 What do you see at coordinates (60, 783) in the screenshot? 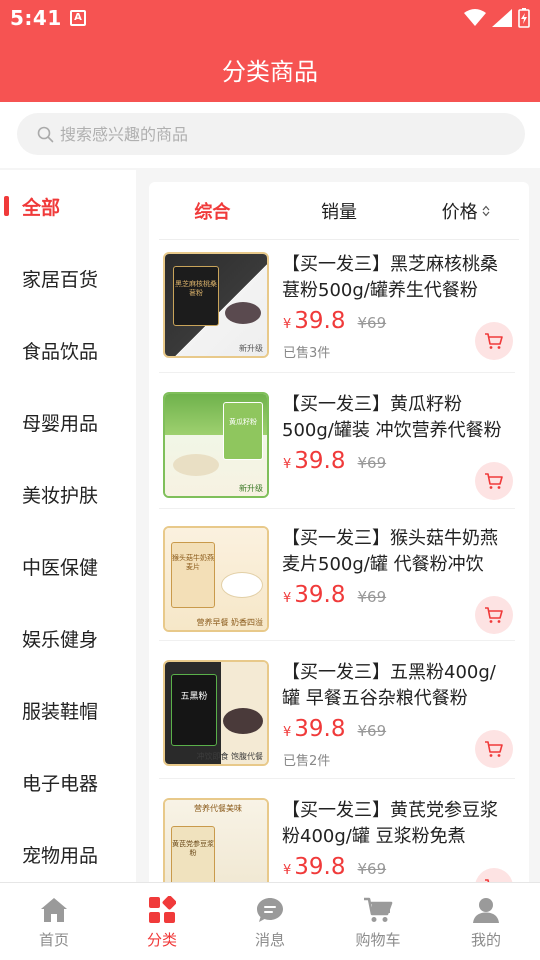
I see `sidebar-item-label: 电子电器` at bounding box center [60, 783].